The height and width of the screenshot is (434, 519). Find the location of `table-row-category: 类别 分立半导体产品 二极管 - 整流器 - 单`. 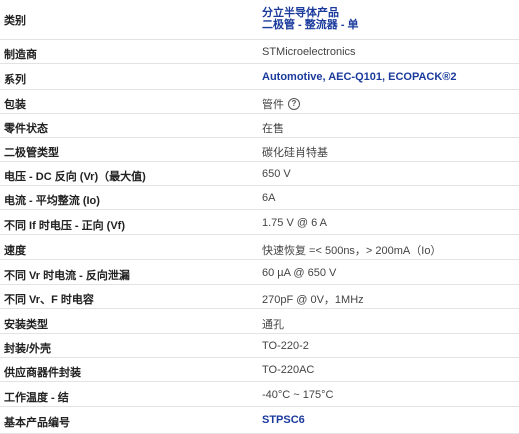

table-row-category: 类别 分立半导体产品 二极管 - 整流器 - 单 is located at coordinates (259, 20).